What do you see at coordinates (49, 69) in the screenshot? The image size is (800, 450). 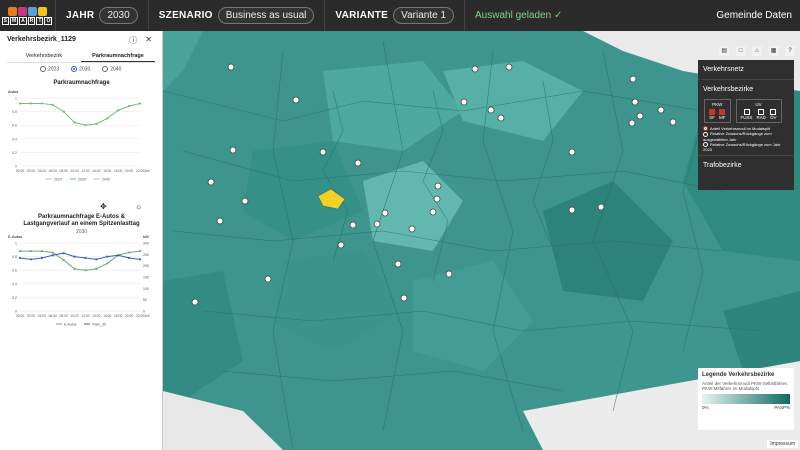 I see `year-radio-2023: 2023` at bounding box center [49, 69].